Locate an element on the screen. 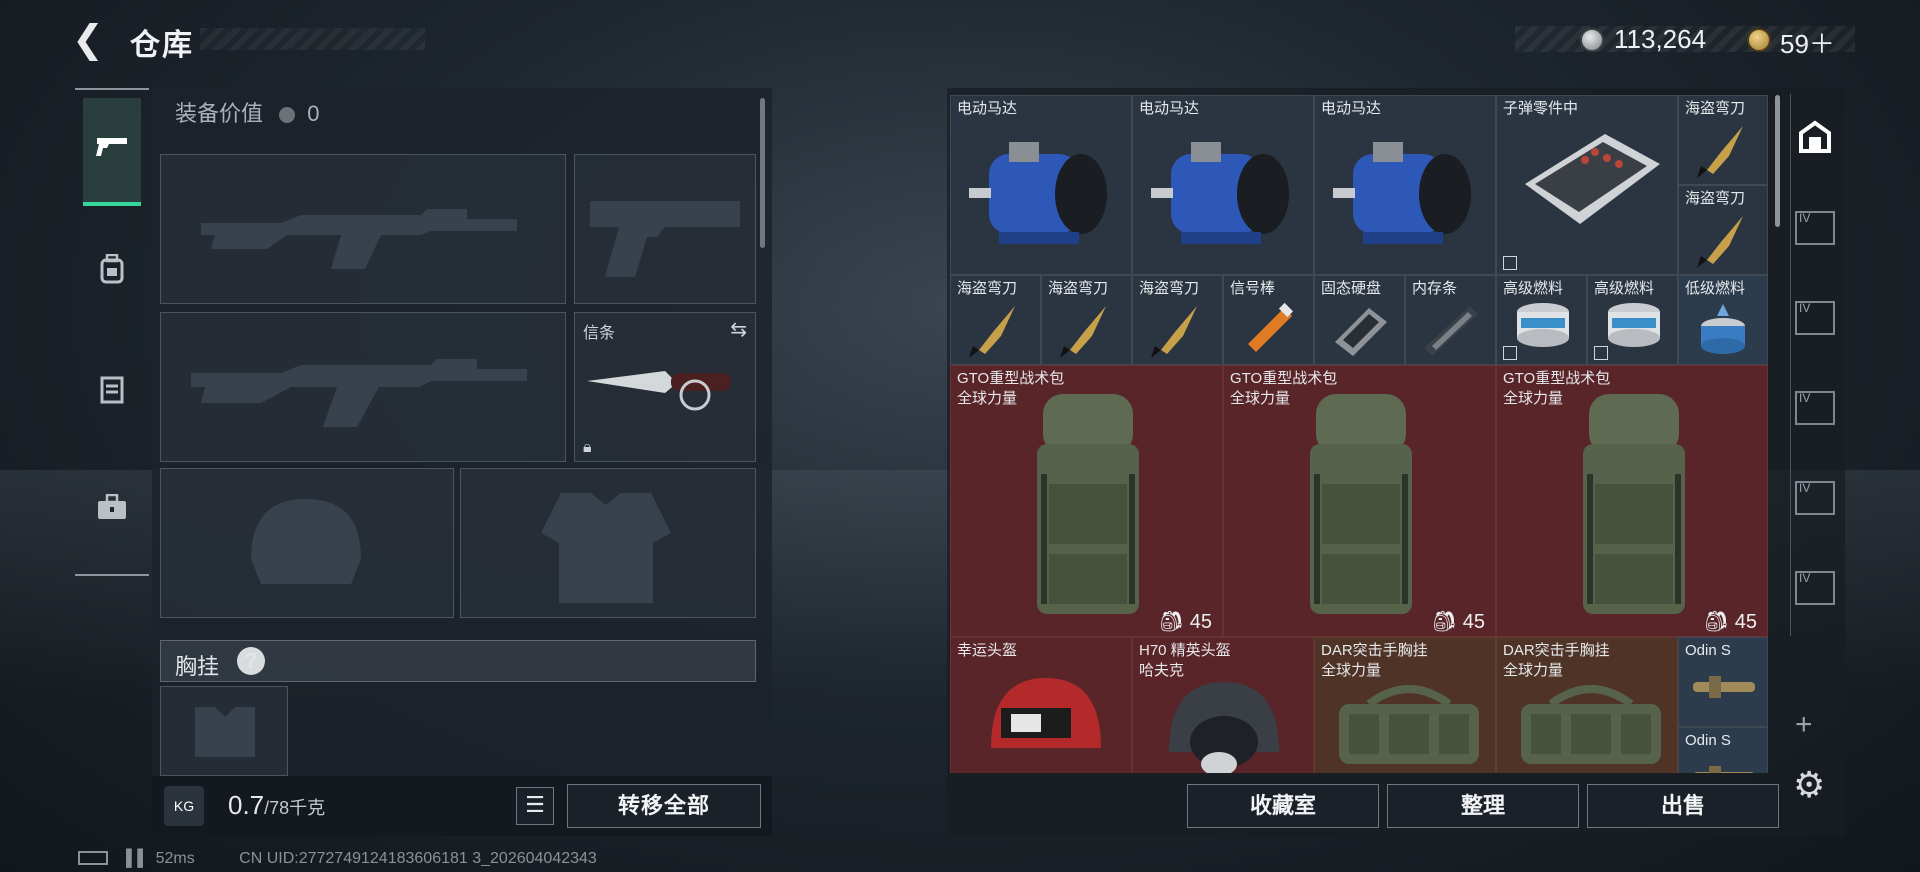 The image size is (1920, 872). item-name: 子弹零件中 is located at coordinates (1541, 108).